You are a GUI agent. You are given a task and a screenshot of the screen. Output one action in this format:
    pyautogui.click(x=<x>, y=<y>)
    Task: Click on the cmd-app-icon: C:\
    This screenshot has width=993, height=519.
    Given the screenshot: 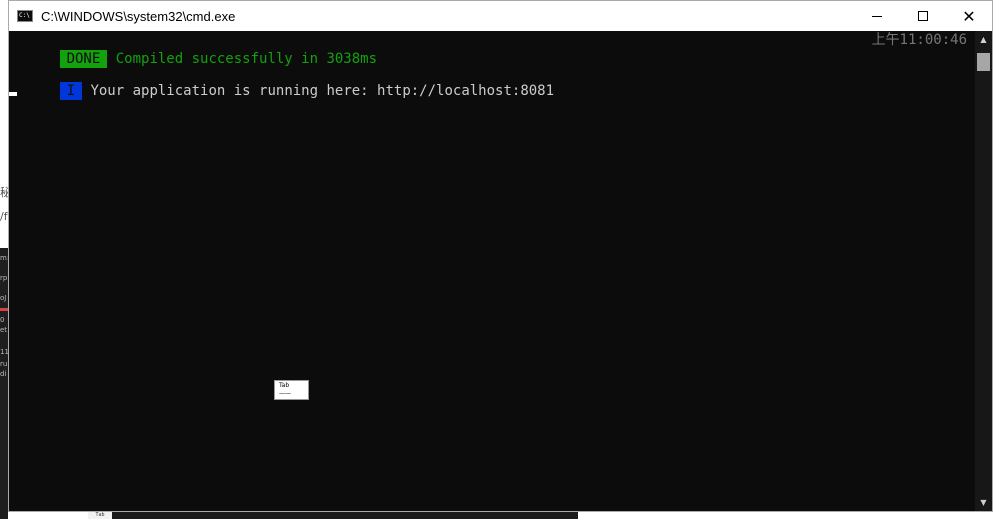 What is the action you would take?
    pyautogui.click(x=25, y=16)
    